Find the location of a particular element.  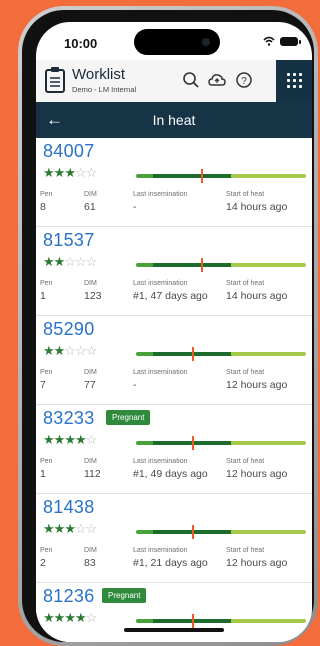

dim-value: 61 is located at coordinates (90, 207).